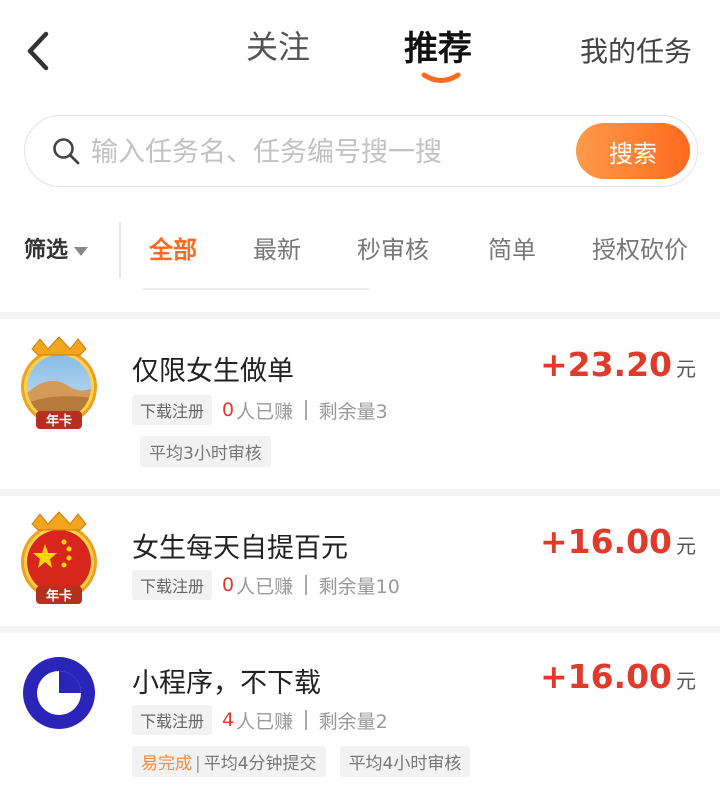  I want to click on filter-bar: 筛选 全部 最新 秒审核 简单 授权砍价, so click(360, 250).